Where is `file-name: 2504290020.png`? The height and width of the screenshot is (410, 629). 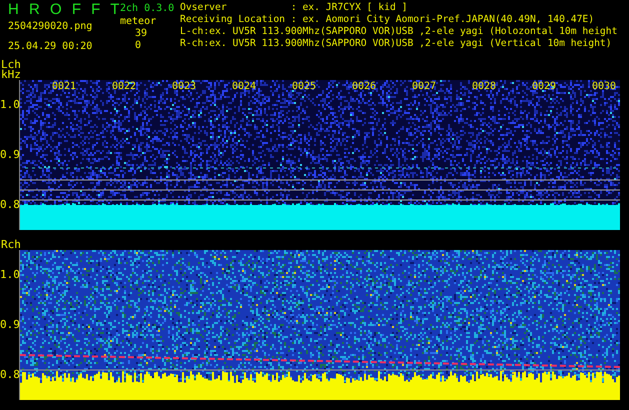
file-name: 2504290020.png is located at coordinates (51, 27).